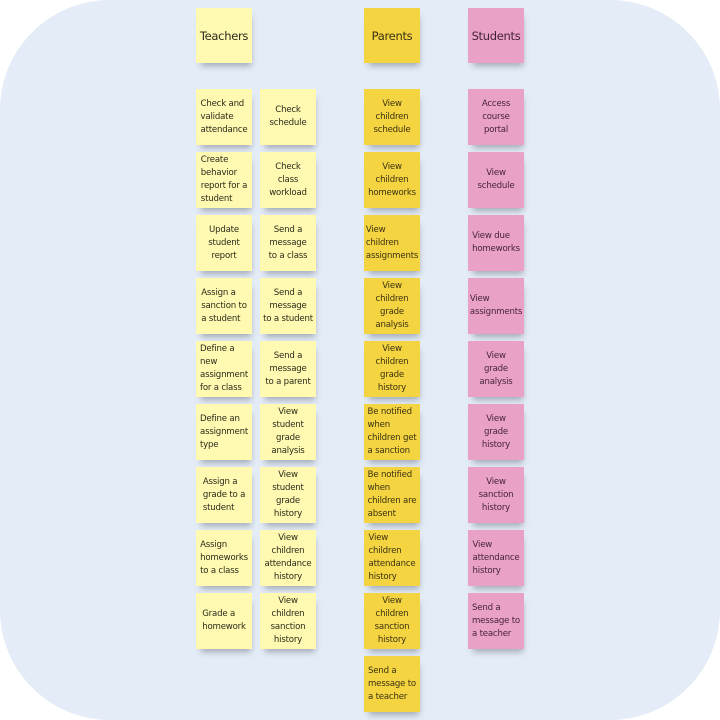 The height and width of the screenshot is (720, 720). What do you see at coordinates (224, 117) in the screenshot?
I see `sticky-note-teachers: Check and validate attendance` at bounding box center [224, 117].